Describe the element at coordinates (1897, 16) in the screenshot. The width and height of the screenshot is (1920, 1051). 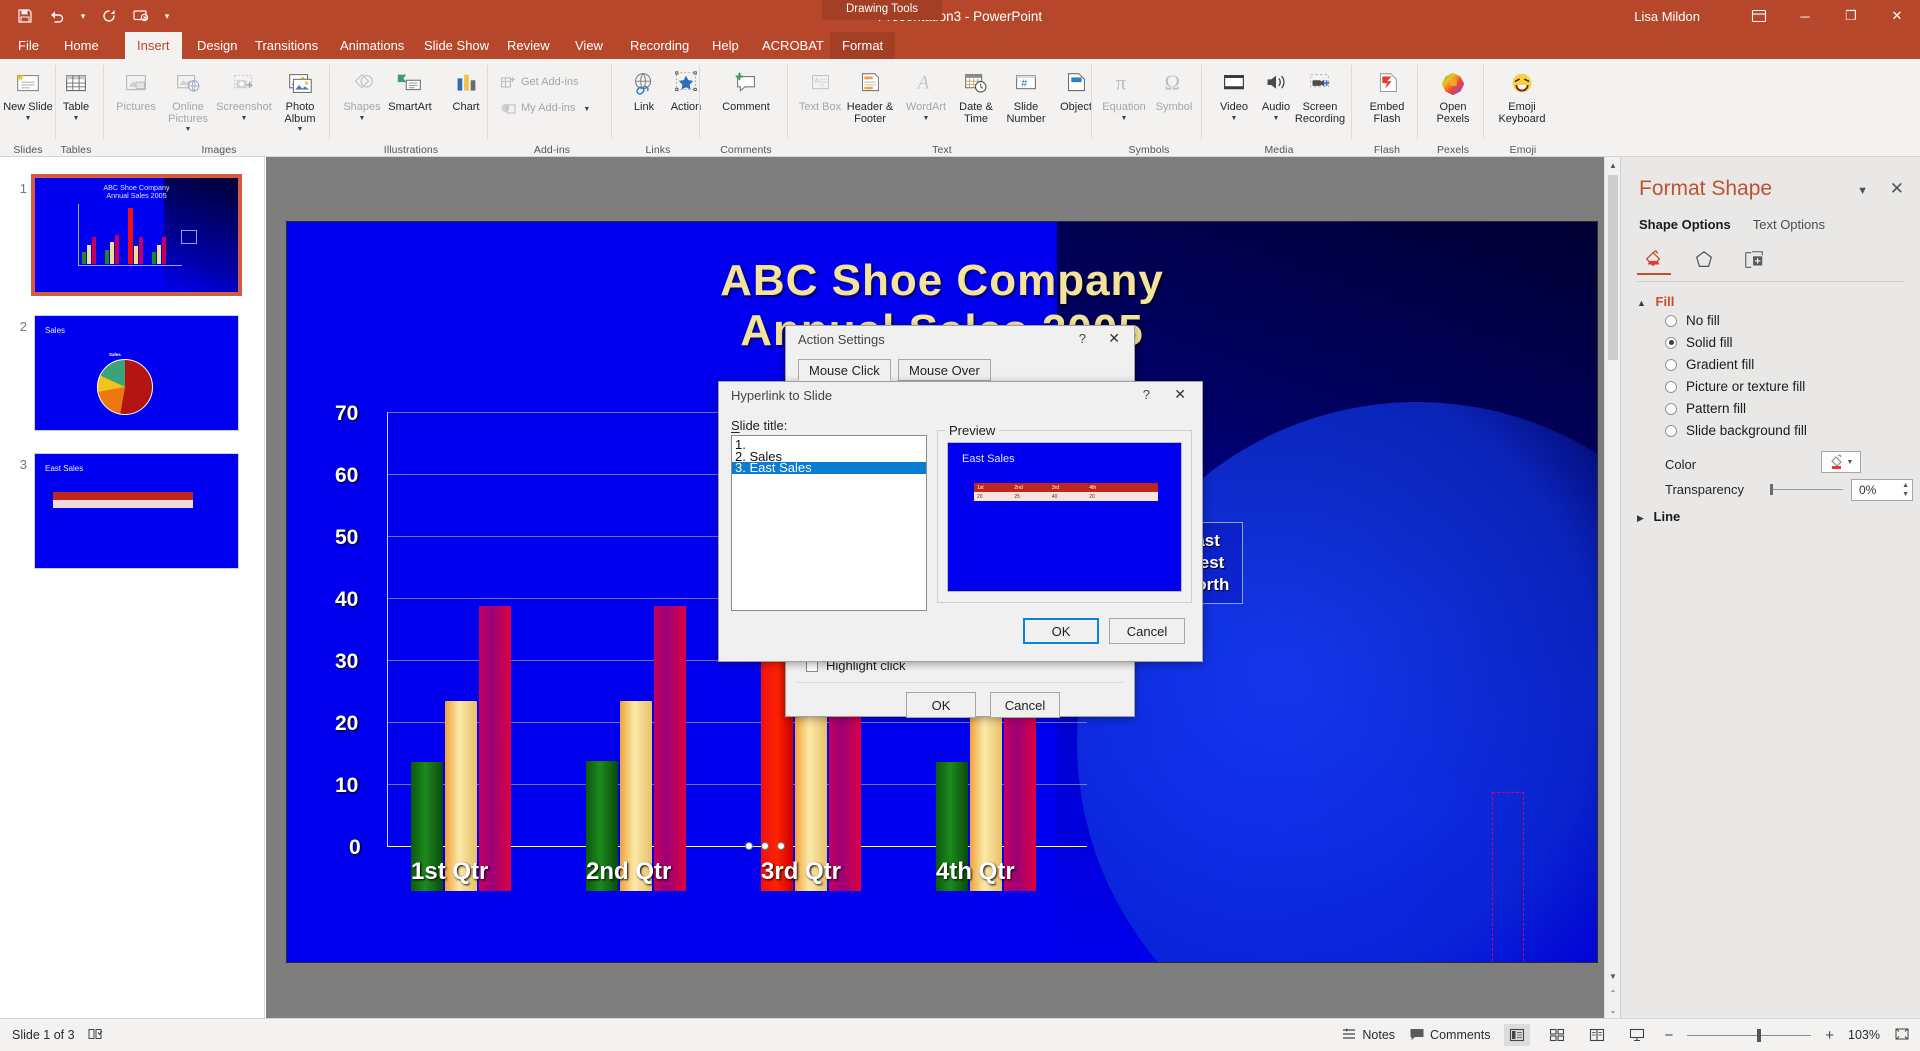
I see `close-button: ✕` at that location.